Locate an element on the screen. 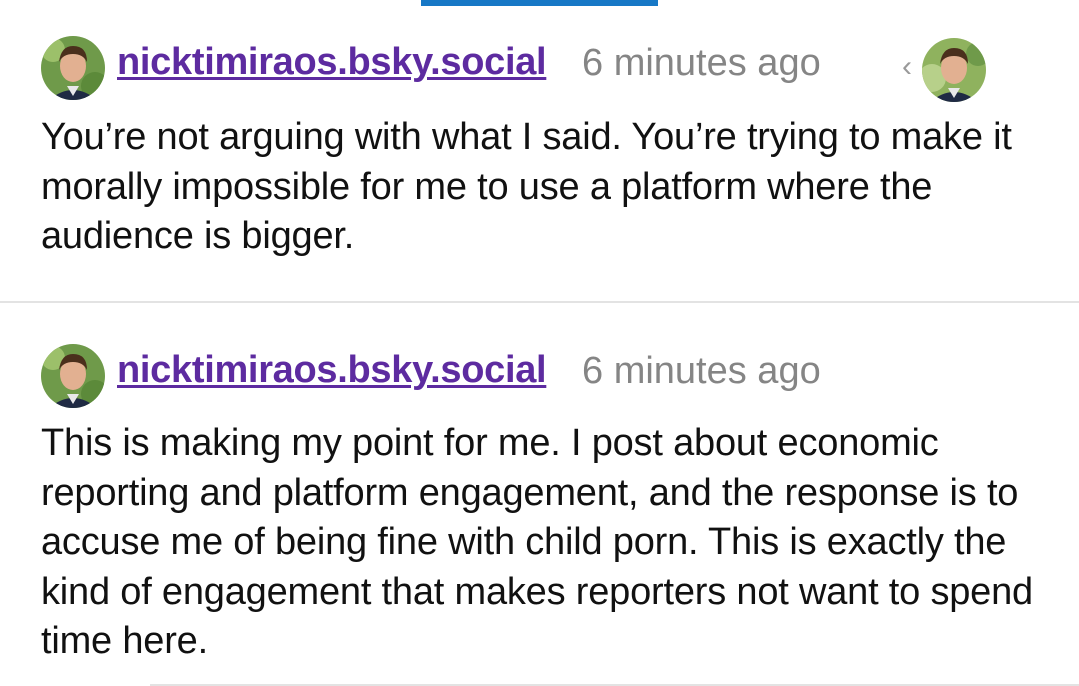  active-tab-indicator is located at coordinates (539, 3).